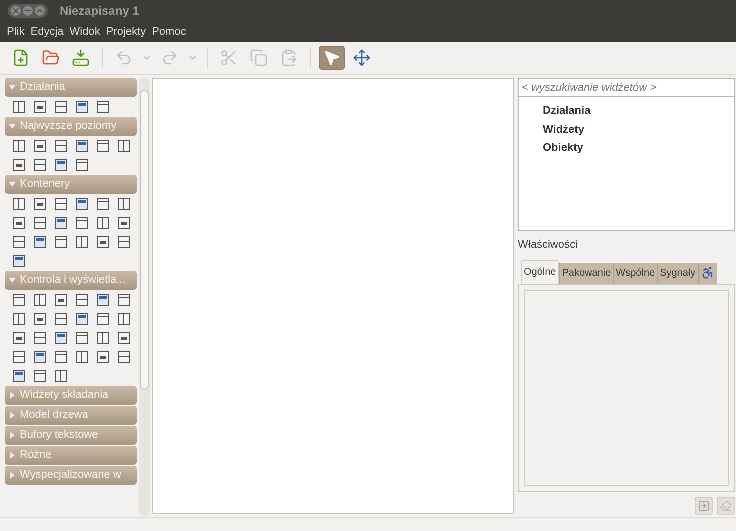 Image resolution: width=736 pixels, height=531 pixels. What do you see at coordinates (16, 32) in the screenshot?
I see `menu-item: Plik` at bounding box center [16, 32].